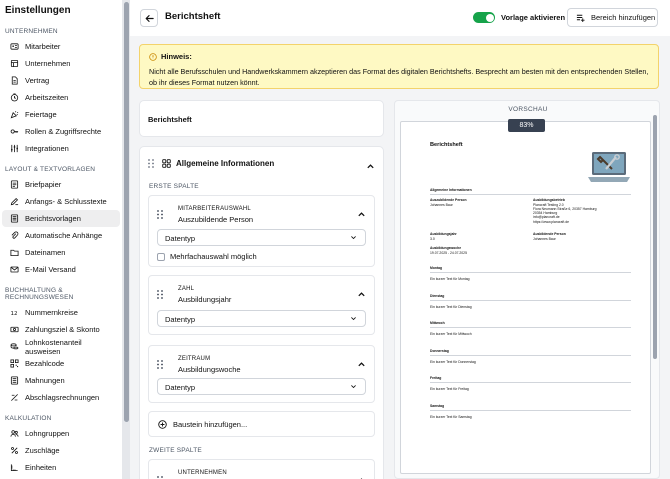  I want to click on sidebar-item-label: Automatische Anhänge, so click(64, 235).